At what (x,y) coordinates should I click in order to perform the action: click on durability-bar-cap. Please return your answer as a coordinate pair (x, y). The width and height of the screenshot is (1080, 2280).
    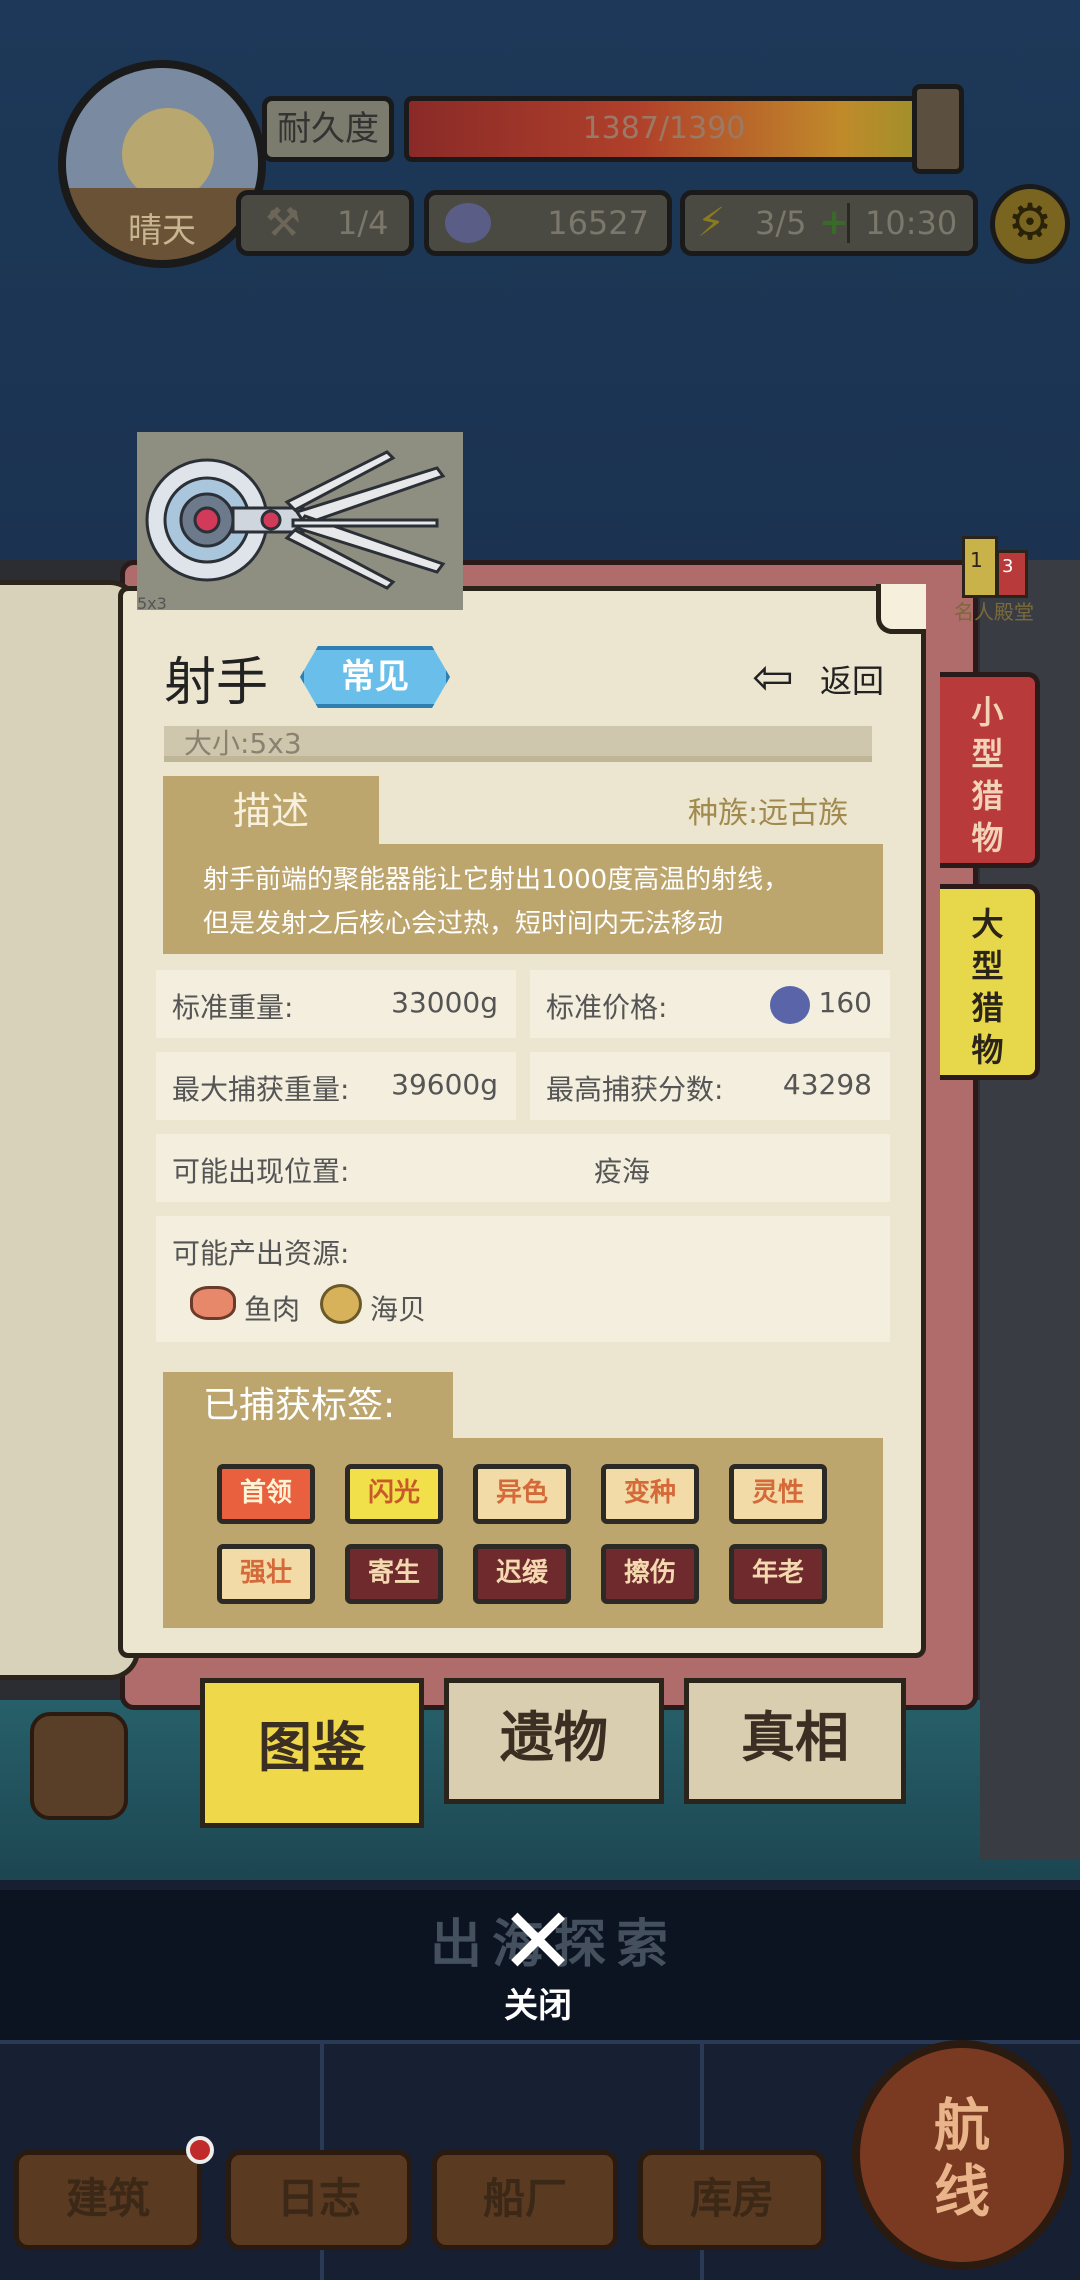
    Looking at the image, I should click on (938, 129).